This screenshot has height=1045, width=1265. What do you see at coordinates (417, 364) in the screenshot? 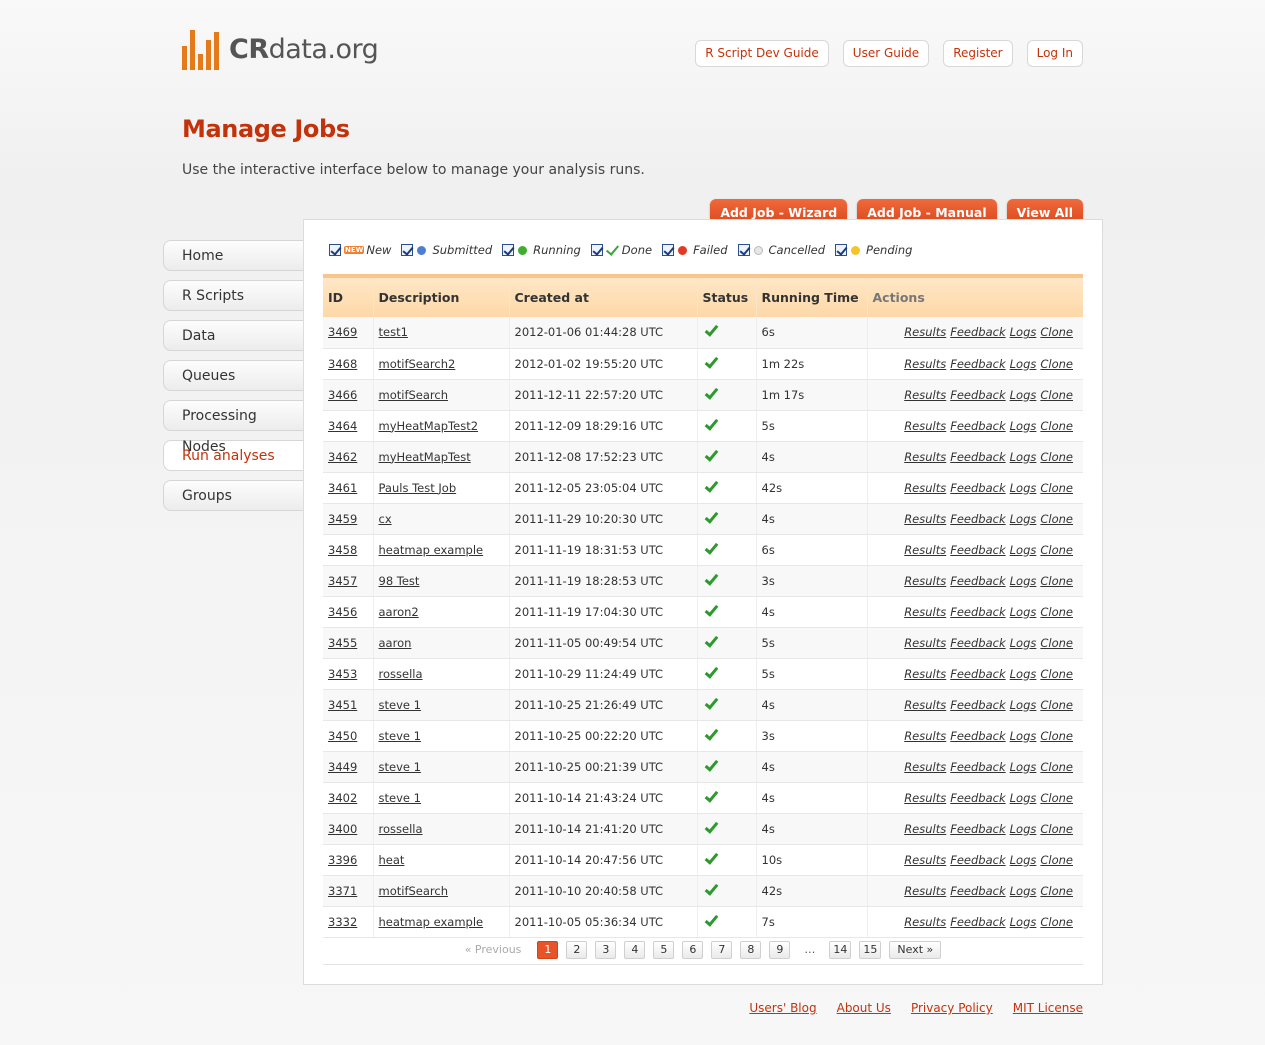
I see `job-description-link: motifSearch2` at bounding box center [417, 364].